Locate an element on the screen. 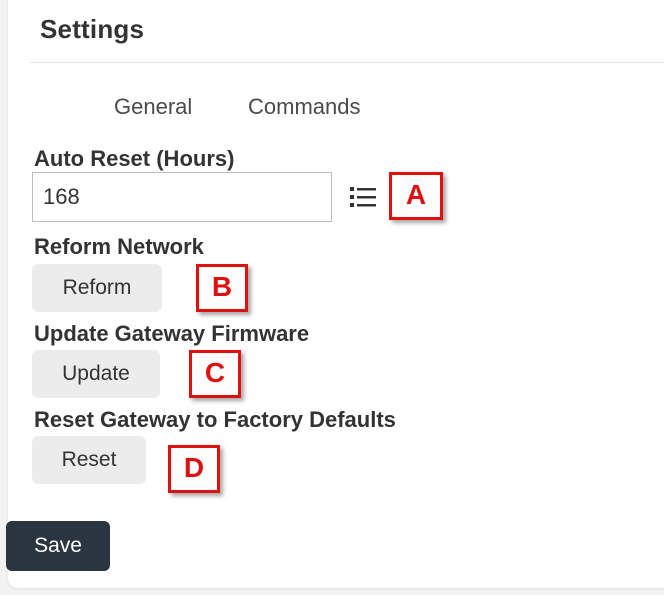 This screenshot has width=664, height=595. update-button: Update is located at coordinates (96, 374).